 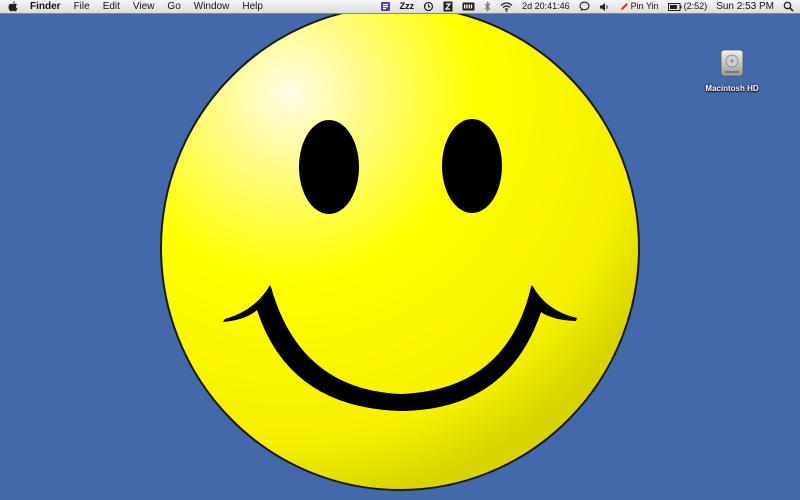 I want to click on wifi-icon, so click(x=506, y=6).